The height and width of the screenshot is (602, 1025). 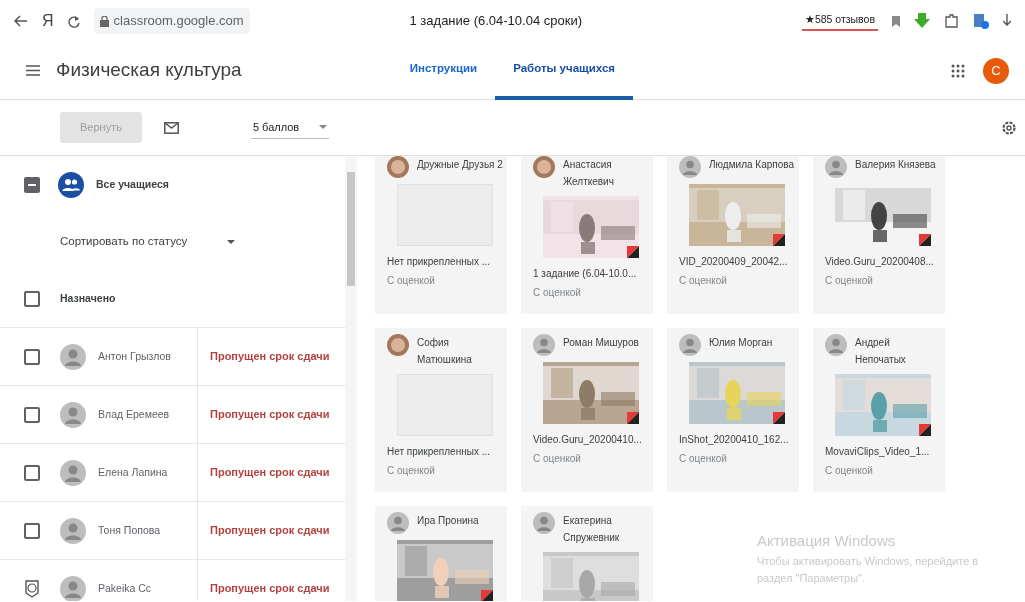 What do you see at coordinates (996, 70) in the screenshot?
I see `account-avatar: C` at bounding box center [996, 70].